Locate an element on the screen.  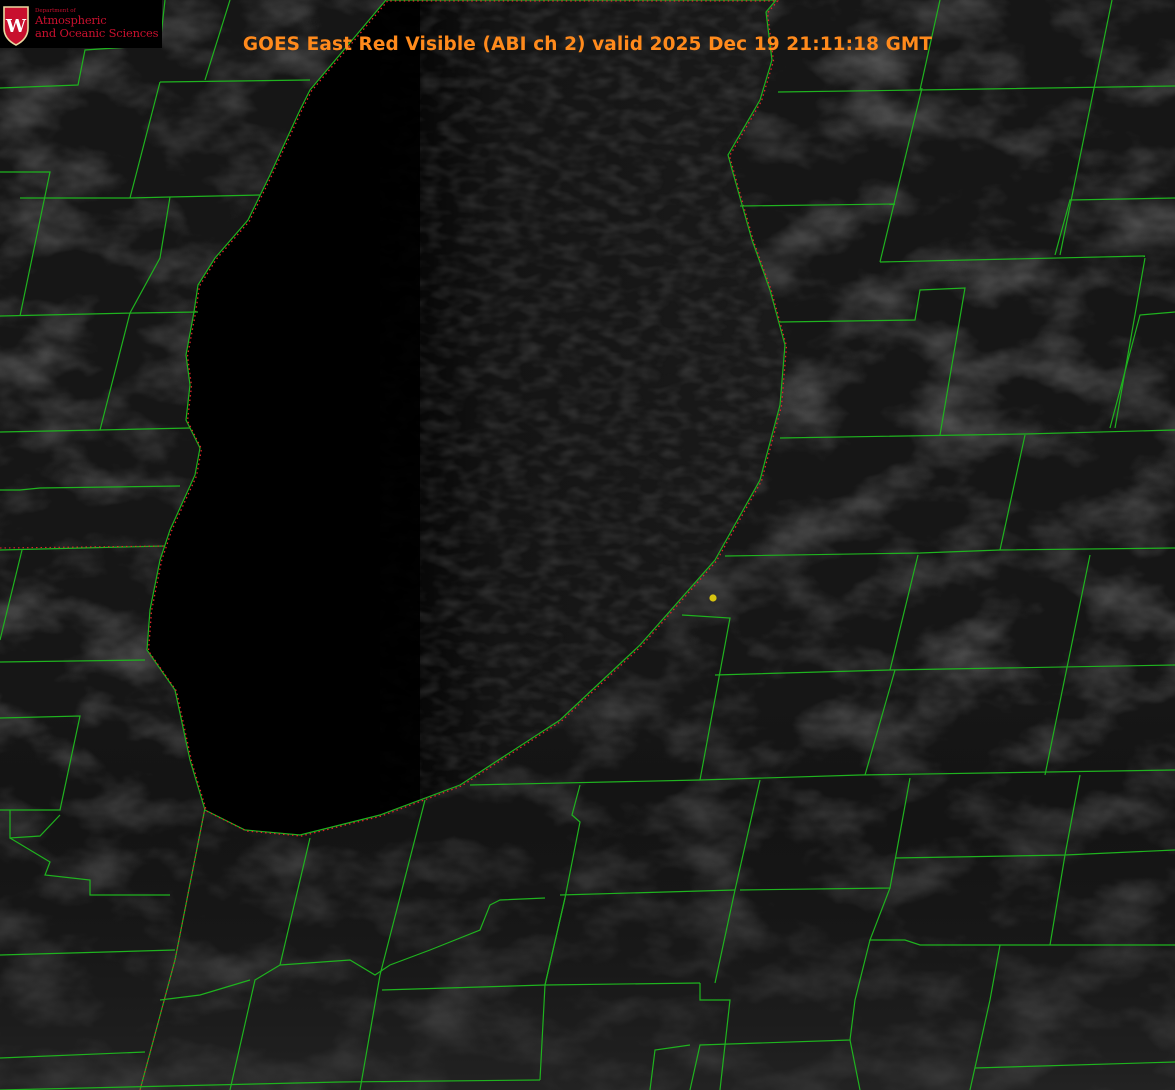
uw-crest-icon: W is located at coordinates (16, 26).